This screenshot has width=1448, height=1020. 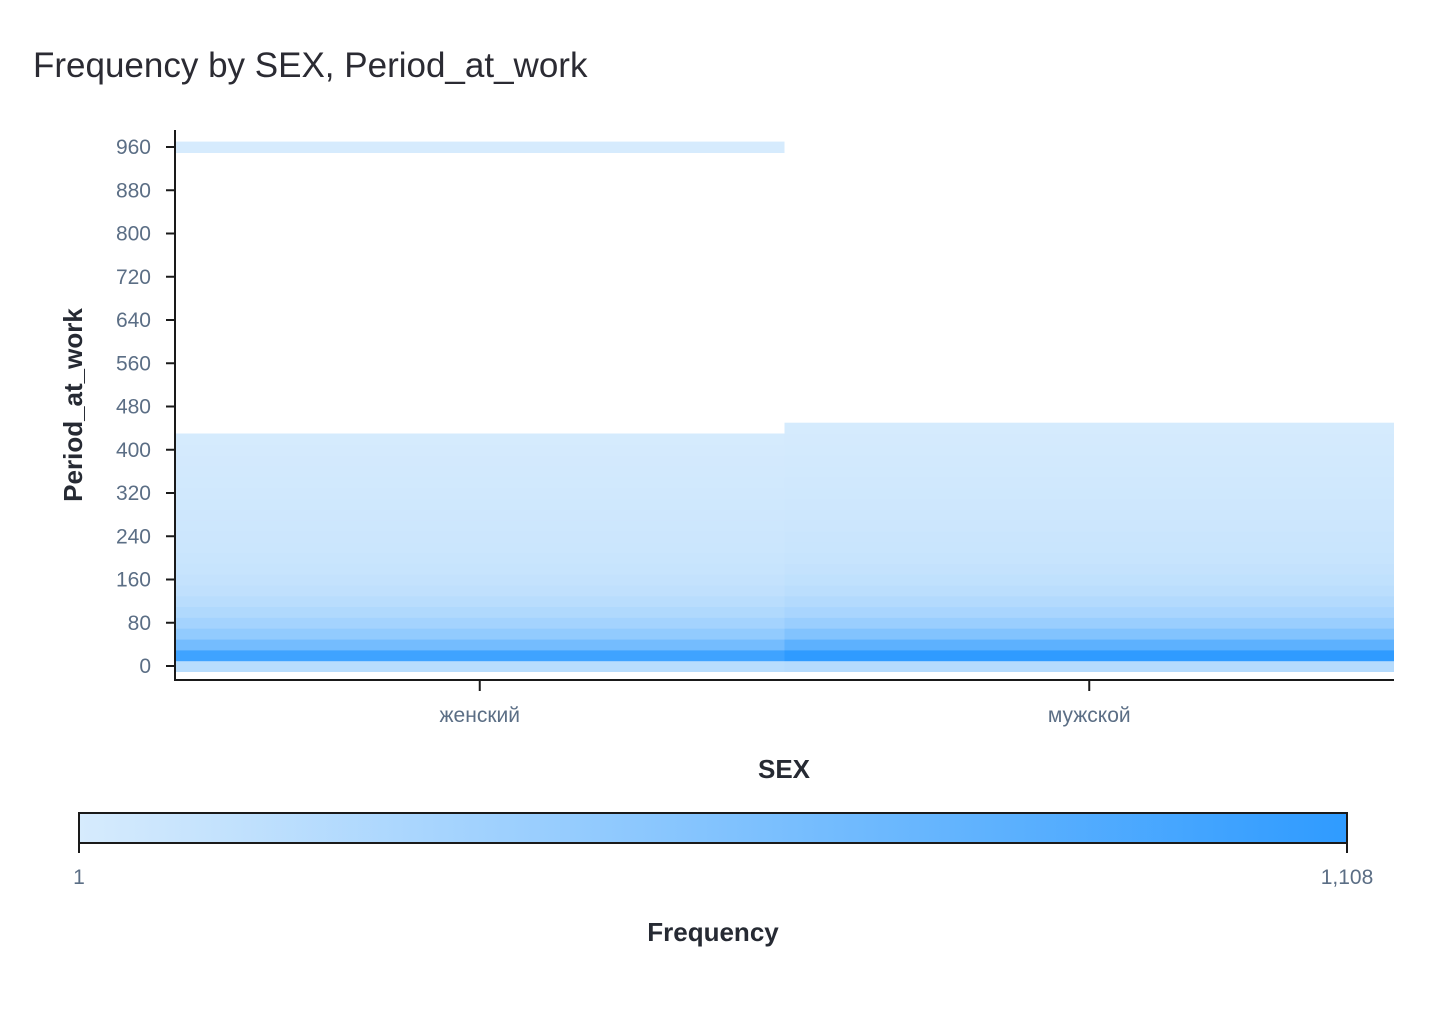 I want to click on y-tick-label: 880, so click(x=133, y=190).